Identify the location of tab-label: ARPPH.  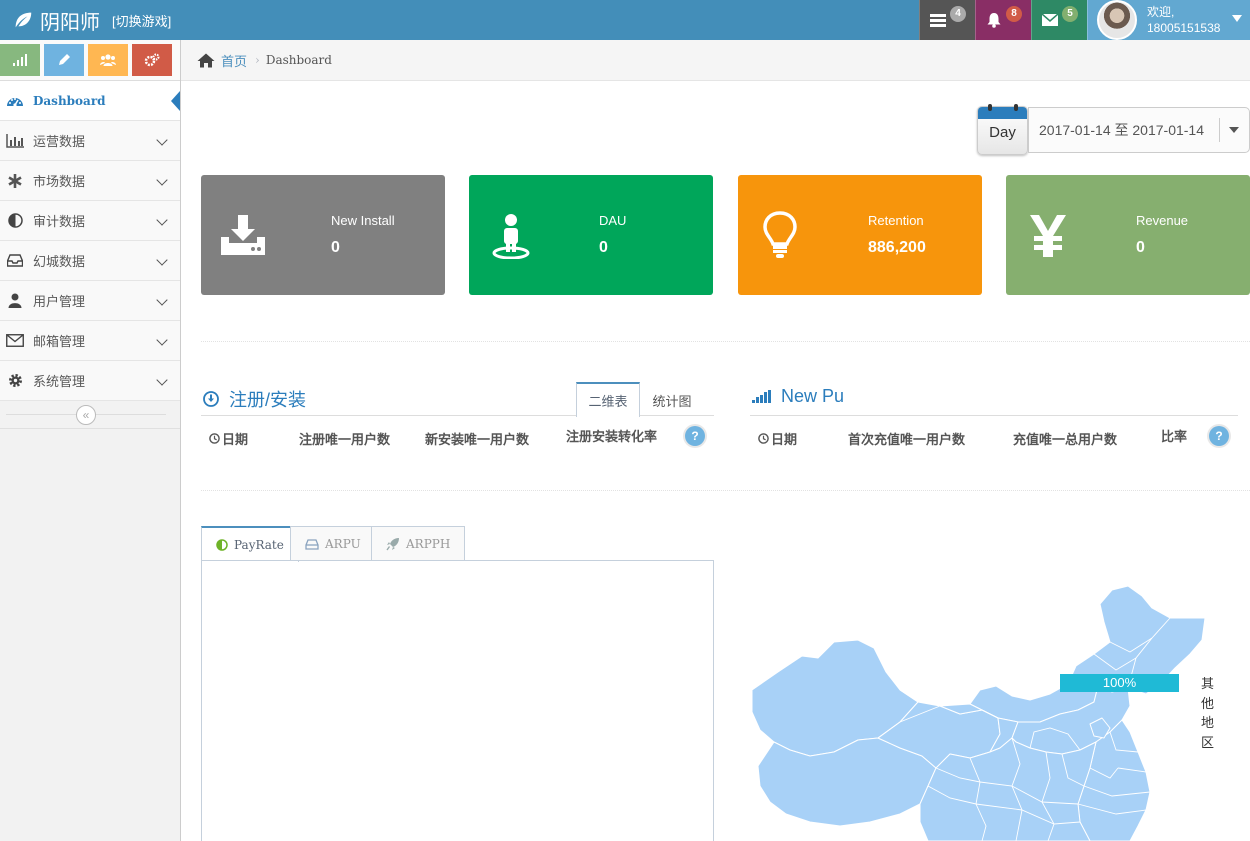
(428, 544).